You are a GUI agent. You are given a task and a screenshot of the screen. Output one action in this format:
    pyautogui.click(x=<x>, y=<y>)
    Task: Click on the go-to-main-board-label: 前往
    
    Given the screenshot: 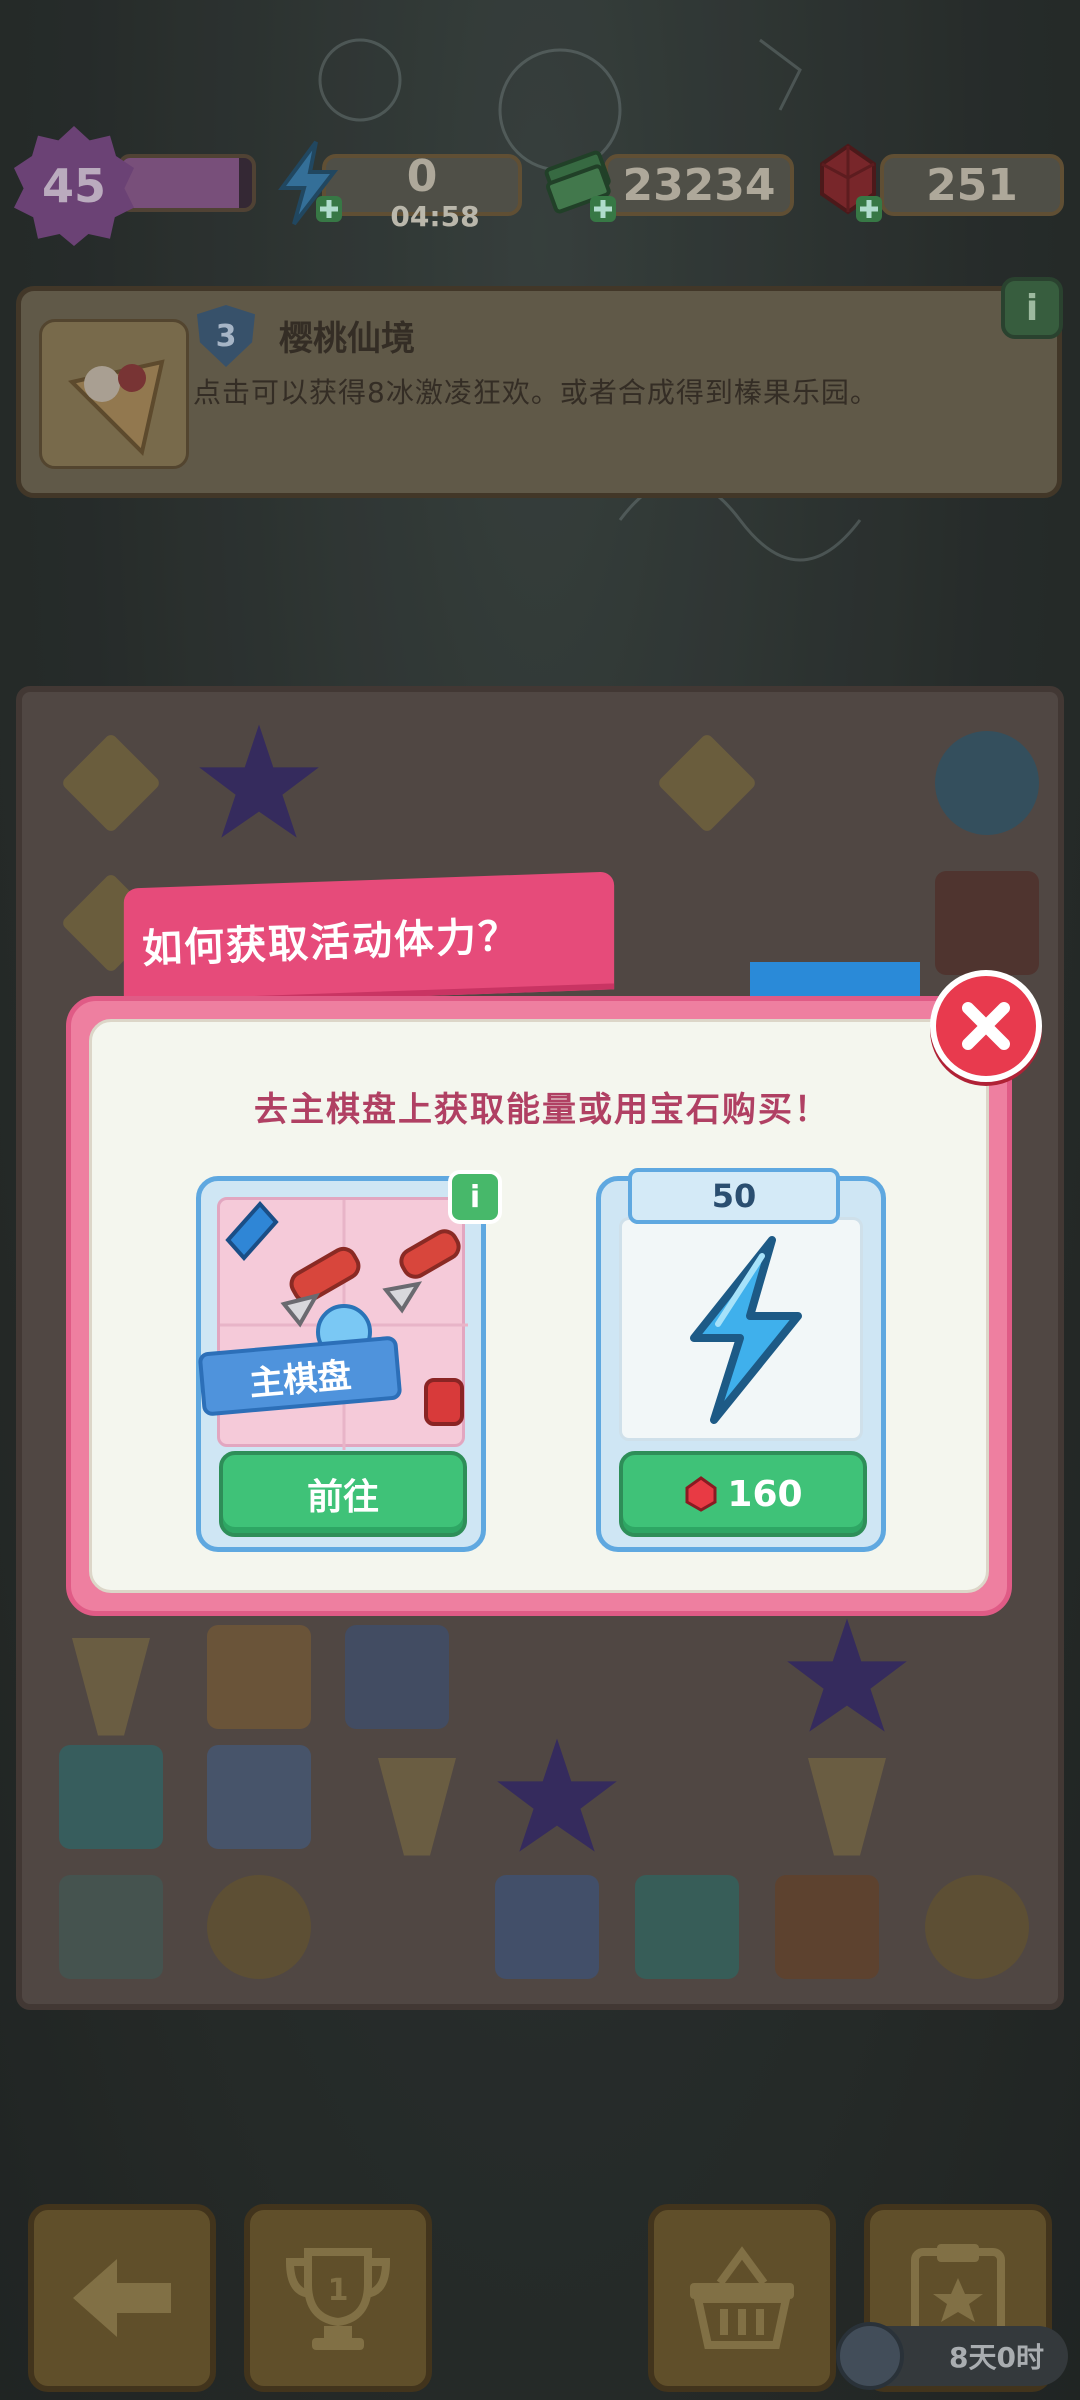 What is the action you would take?
    pyautogui.click(x=342, y=1497)
    